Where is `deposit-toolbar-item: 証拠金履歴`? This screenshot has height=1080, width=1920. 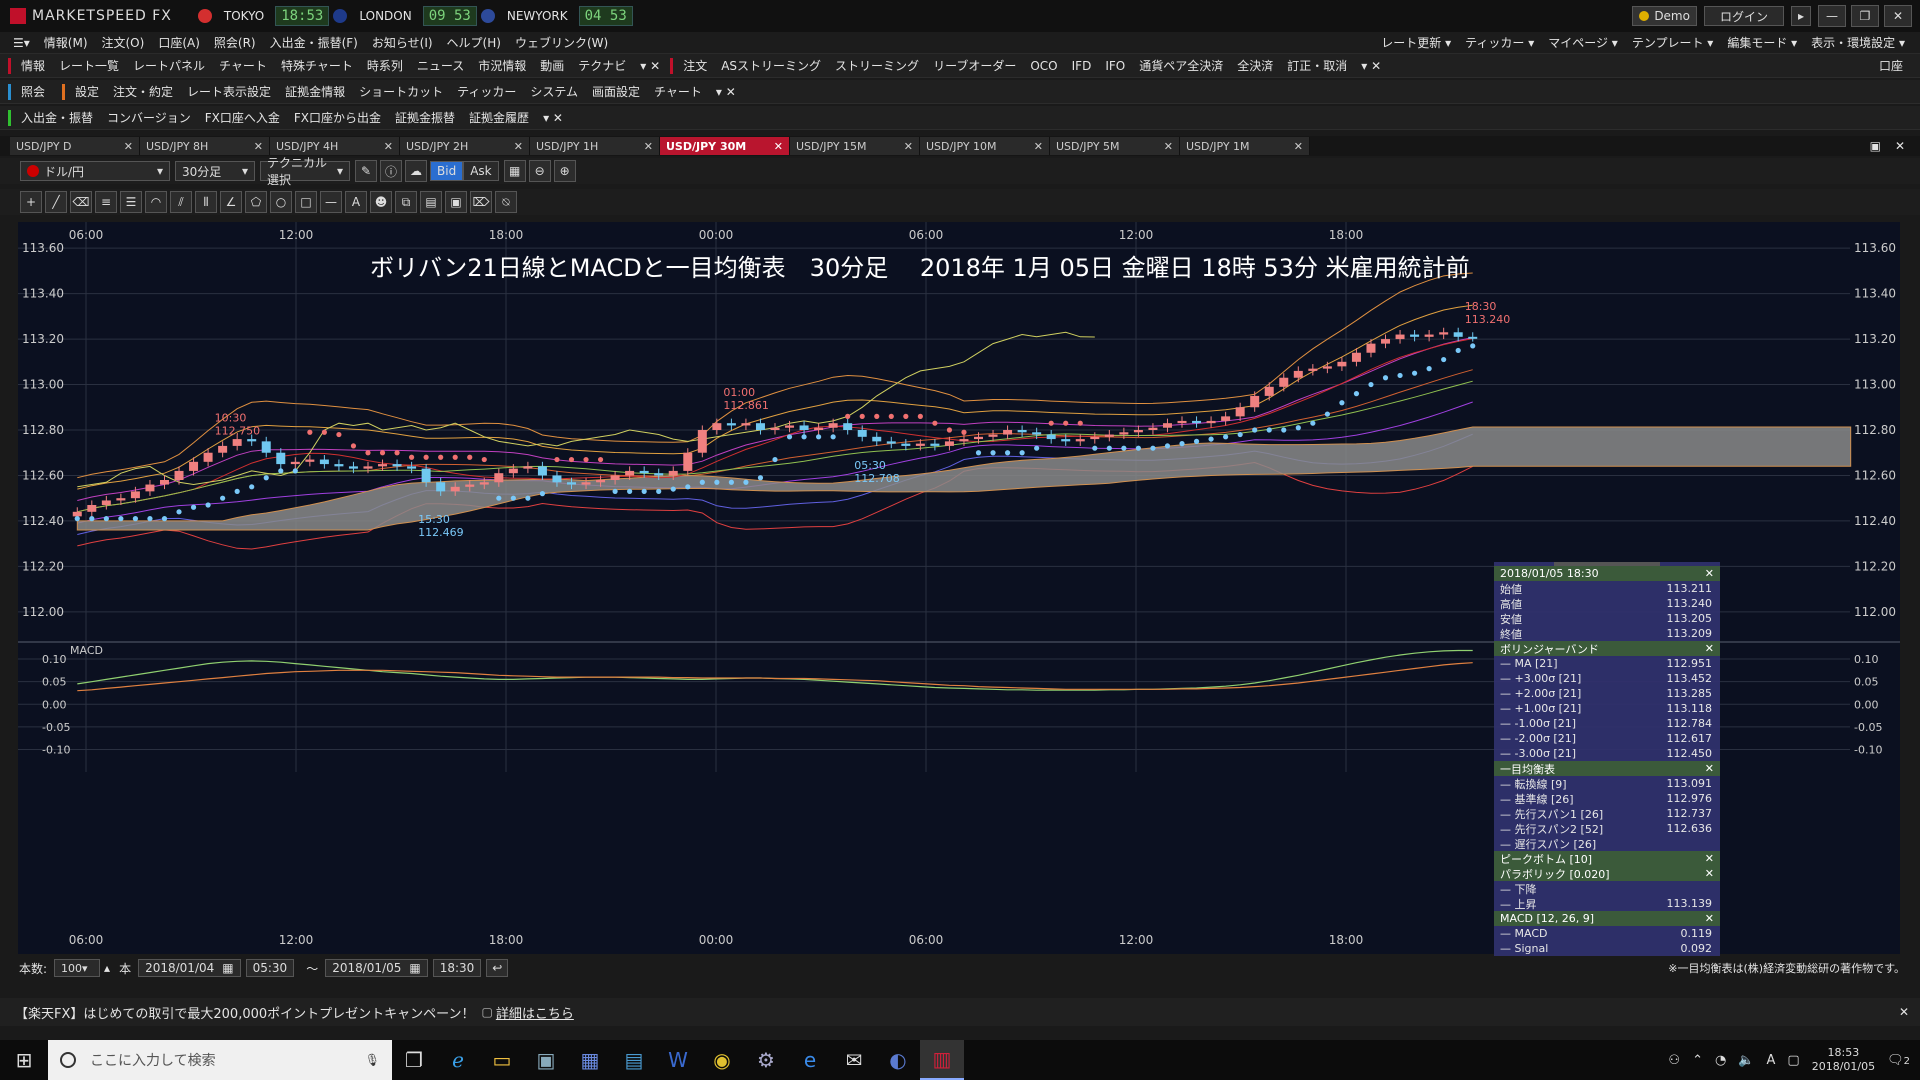 deposit-toolbar-item: 証拠金履歴 is located at coordinates (499, 118).